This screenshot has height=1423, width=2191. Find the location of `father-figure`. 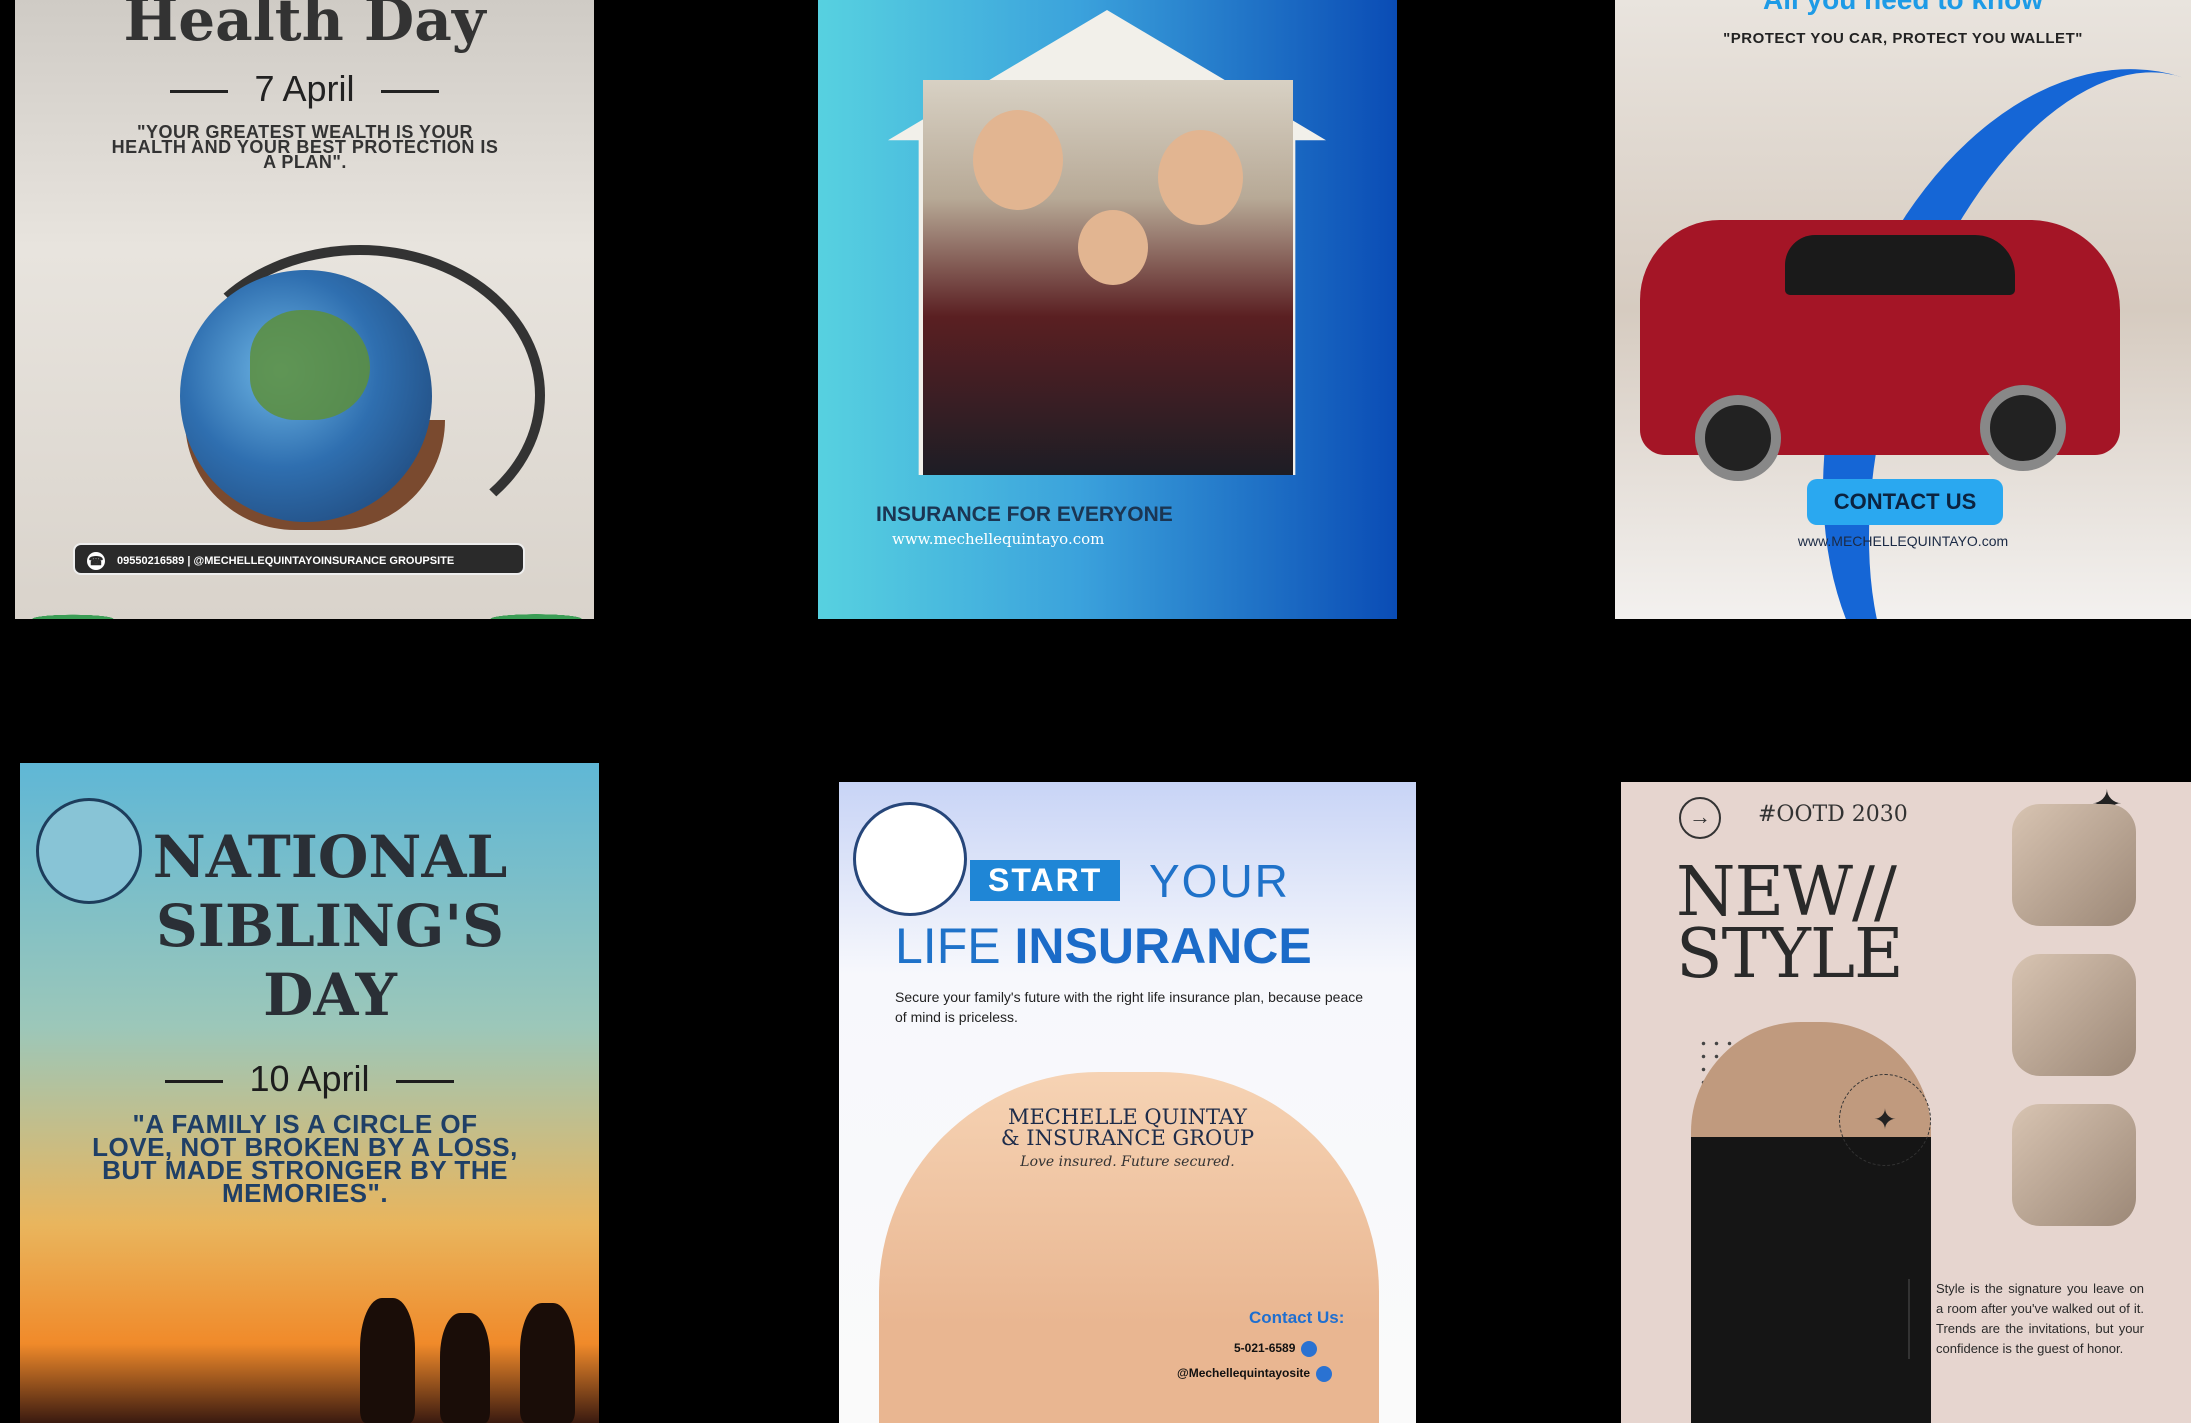

father-figure is located at coordinates (1018, 160).